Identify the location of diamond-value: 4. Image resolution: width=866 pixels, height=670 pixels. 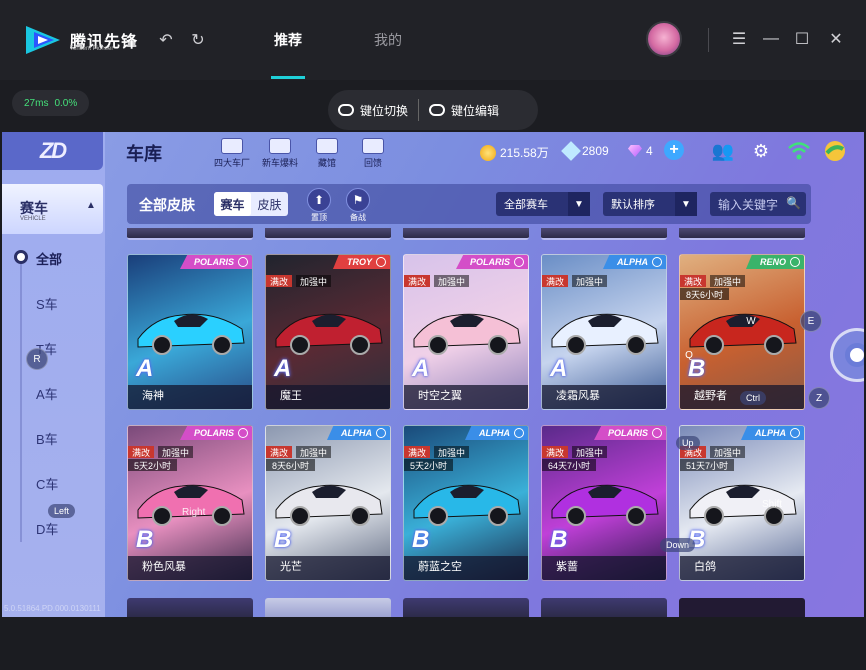
(649, 151).